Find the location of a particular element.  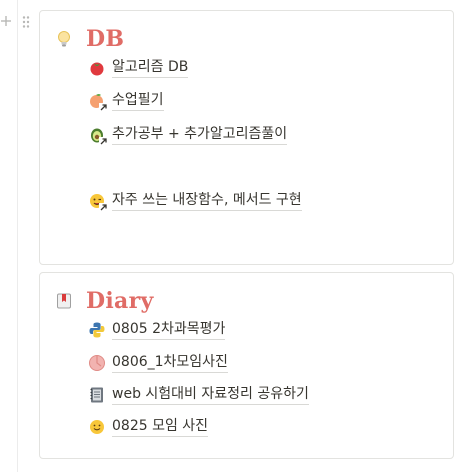

notebook-icon is located at coordinates (97, 395).